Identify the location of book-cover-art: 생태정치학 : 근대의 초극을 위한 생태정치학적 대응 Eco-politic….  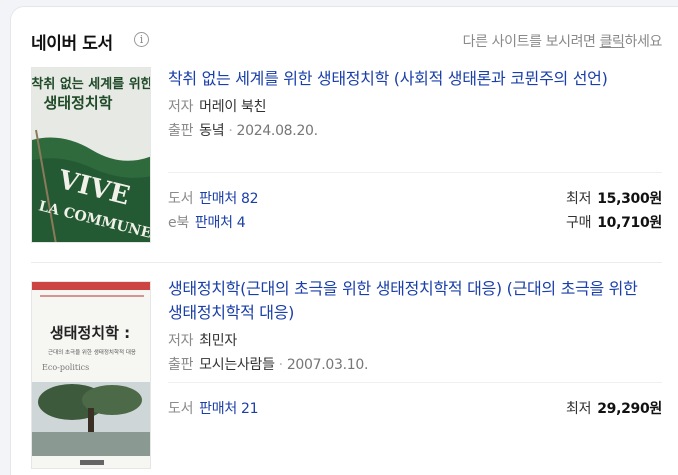
(91, 375).